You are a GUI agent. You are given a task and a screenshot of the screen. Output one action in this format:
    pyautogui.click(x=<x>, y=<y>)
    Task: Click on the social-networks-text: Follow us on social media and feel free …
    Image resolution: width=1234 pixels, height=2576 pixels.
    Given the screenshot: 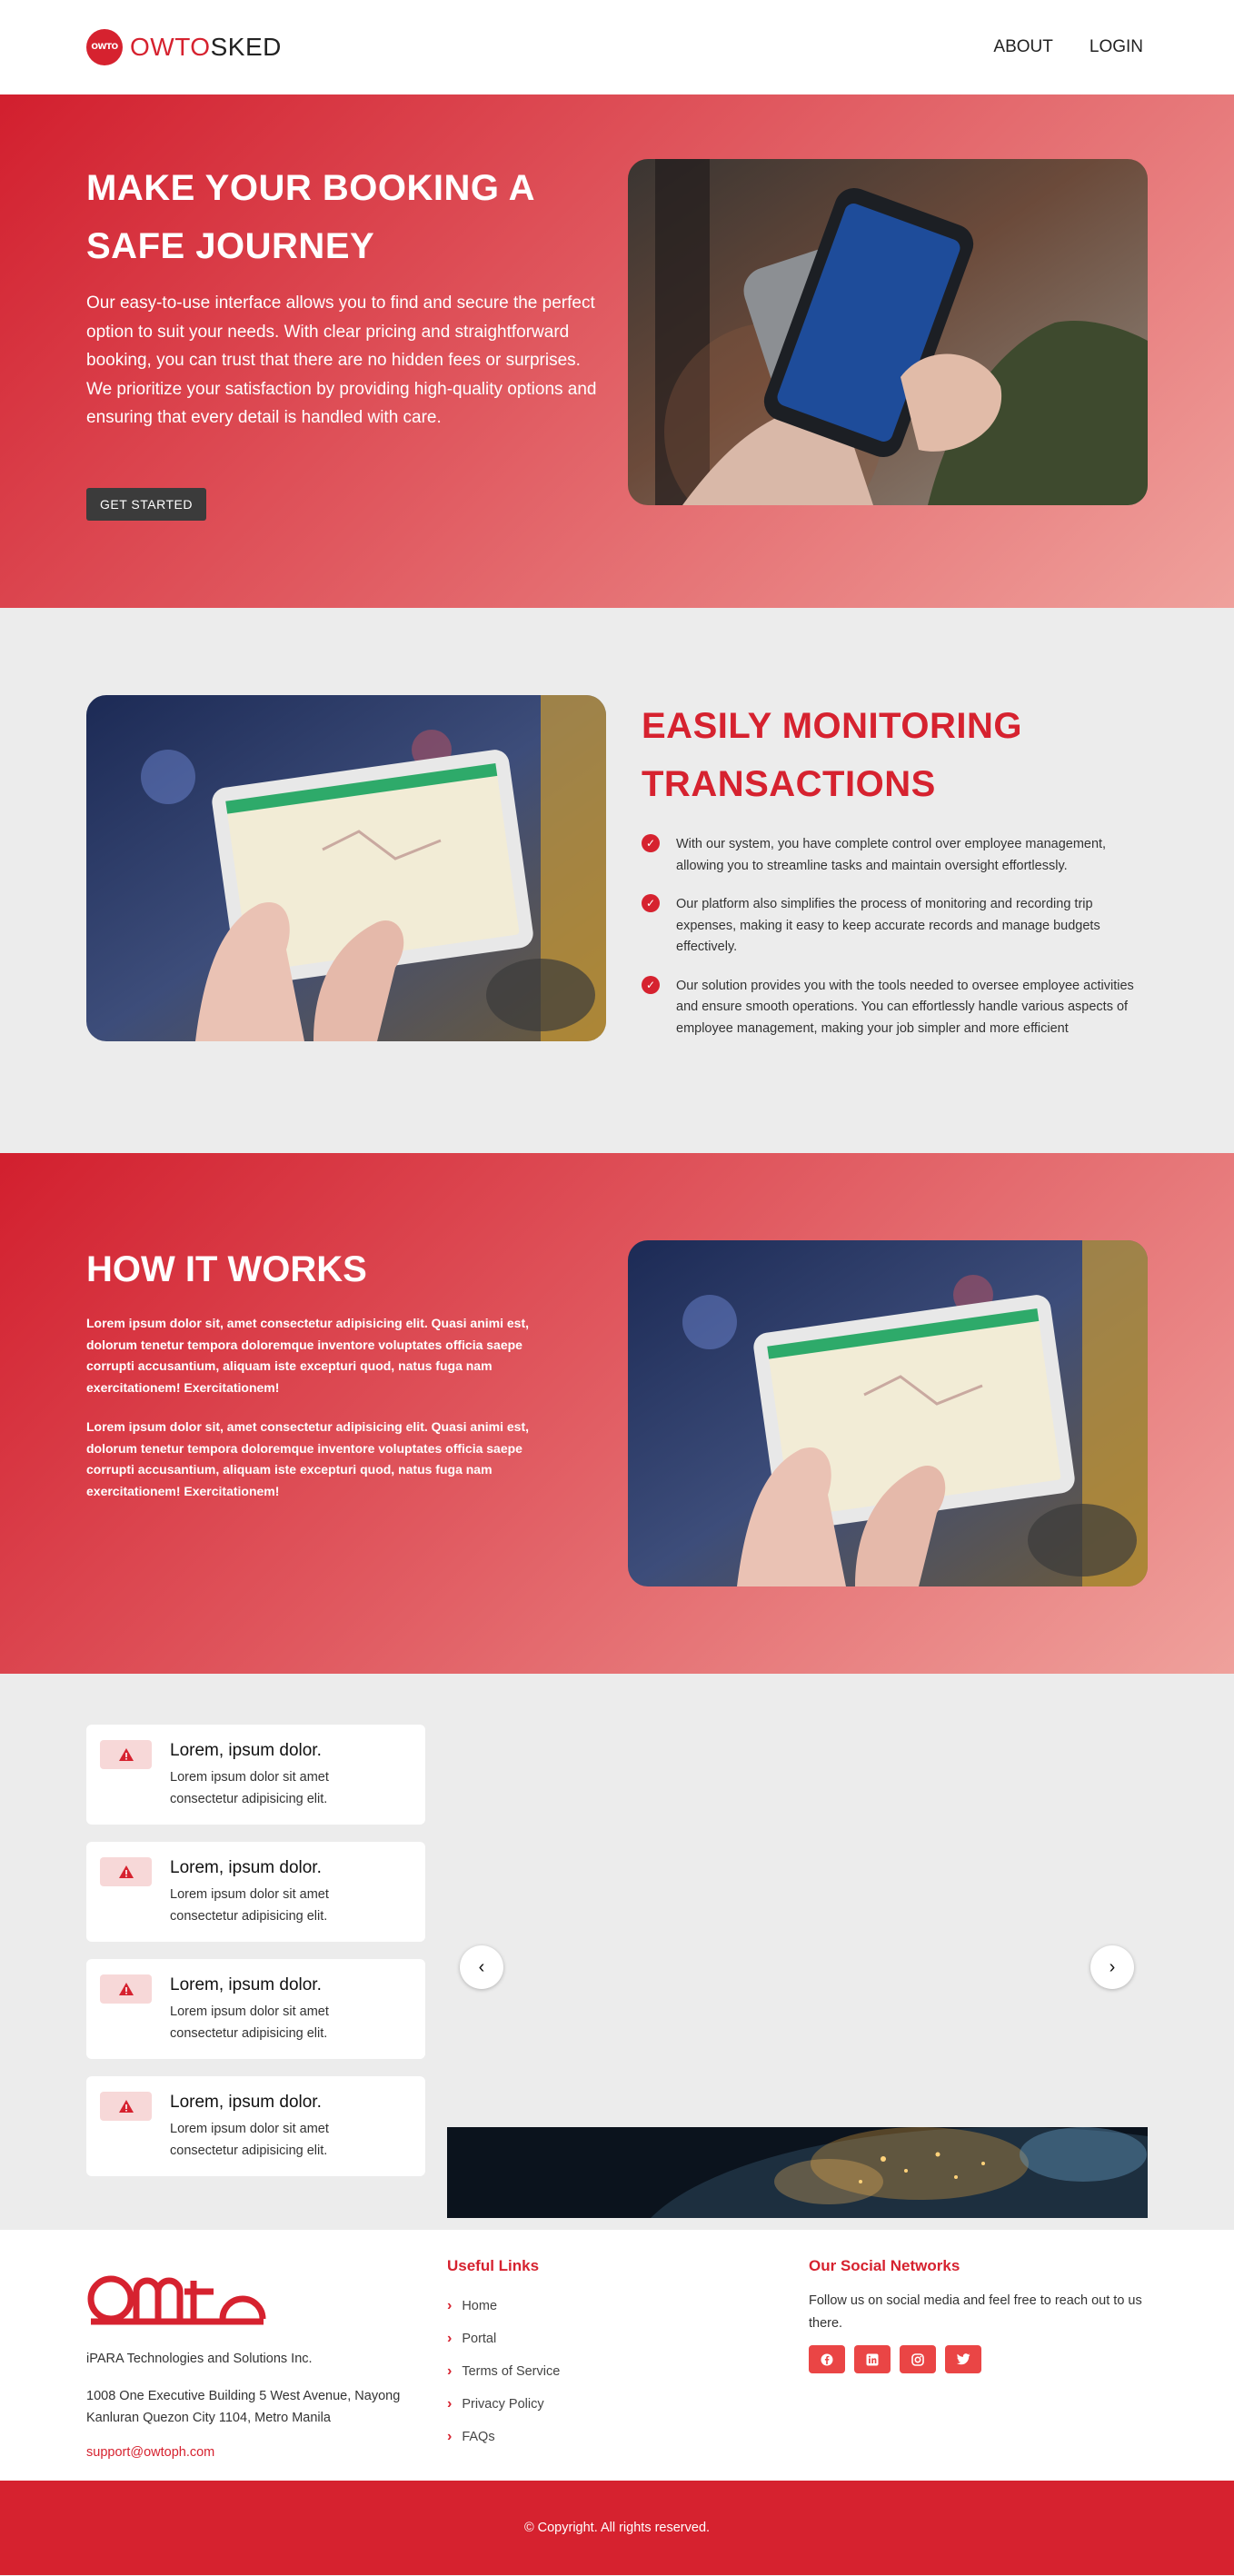 What is the action you would take?
    pyautogui.click(x=975, y=2312)
    